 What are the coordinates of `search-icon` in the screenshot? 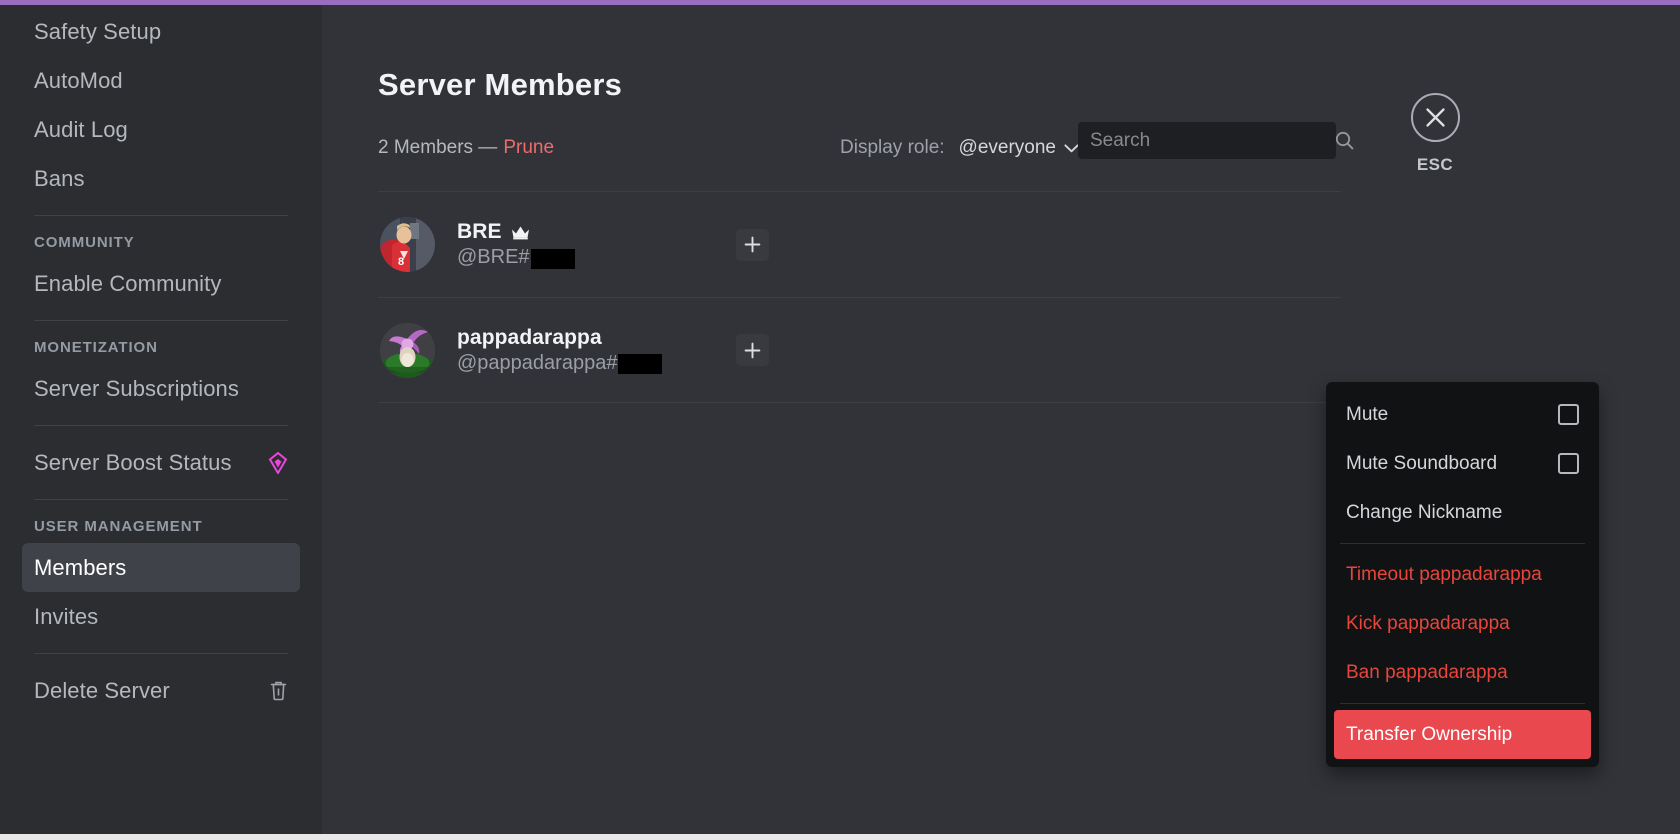 It's located at (1344, 140).